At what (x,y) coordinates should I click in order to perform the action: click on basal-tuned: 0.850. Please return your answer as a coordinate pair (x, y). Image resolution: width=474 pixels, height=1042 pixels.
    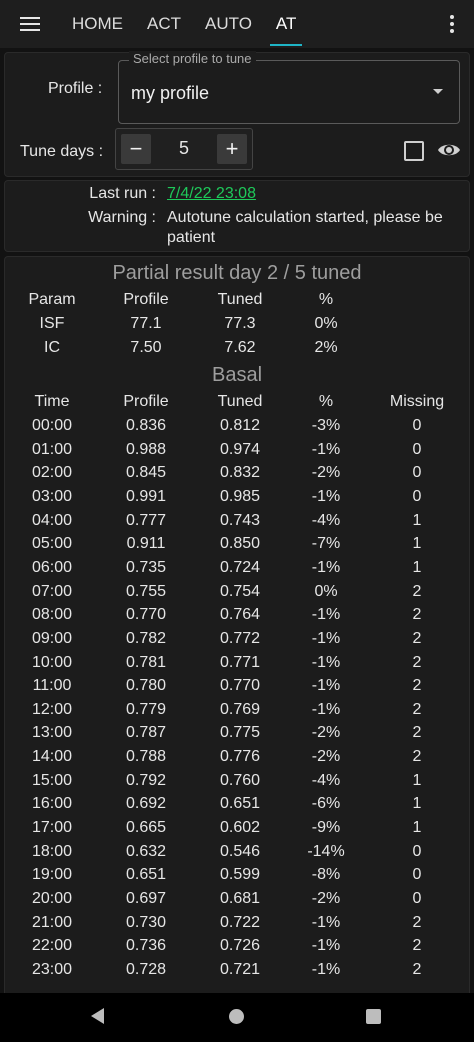
    Looking at the image, I should click on (240, 544).